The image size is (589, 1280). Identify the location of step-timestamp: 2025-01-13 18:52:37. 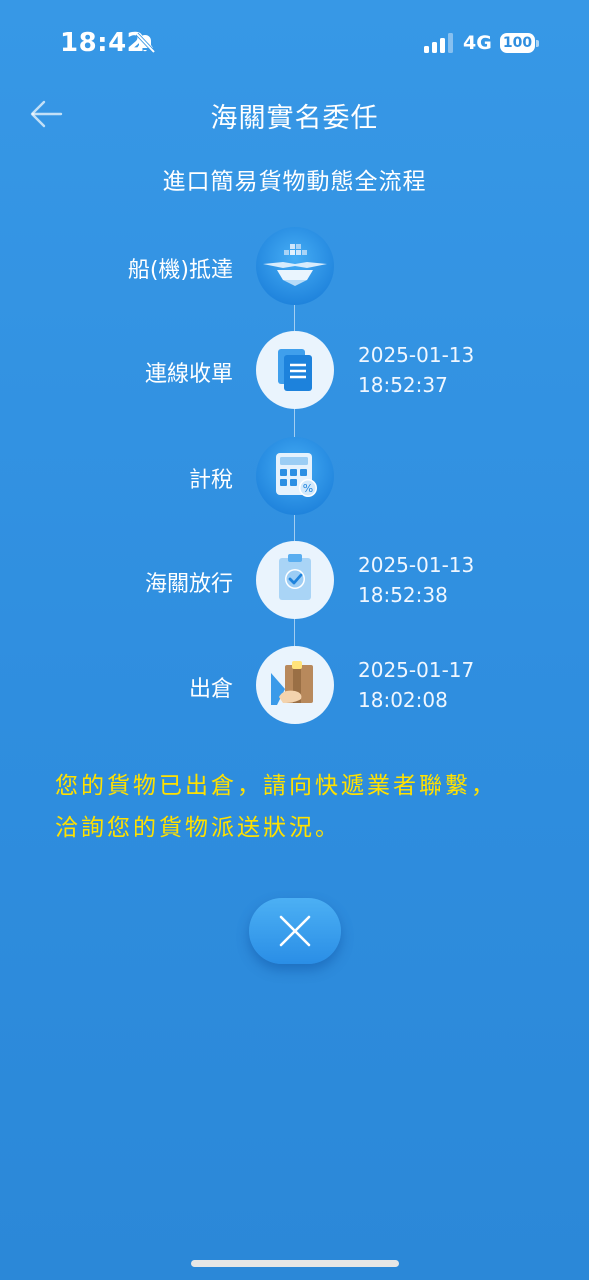
(416, 370).